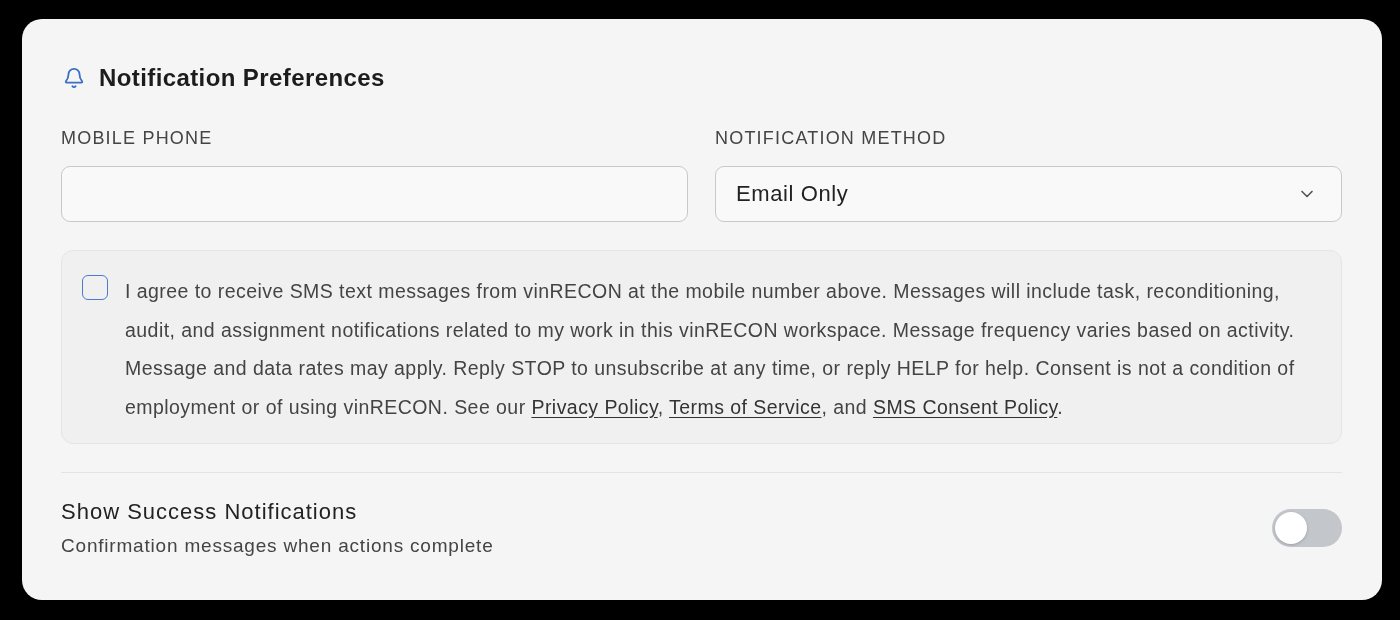 The width and height of the screenshot is (1400, 620). What do you see at coordinates (74, 78) in the screenshot?
I see `bell-icon` at bounding box center [74, 78].